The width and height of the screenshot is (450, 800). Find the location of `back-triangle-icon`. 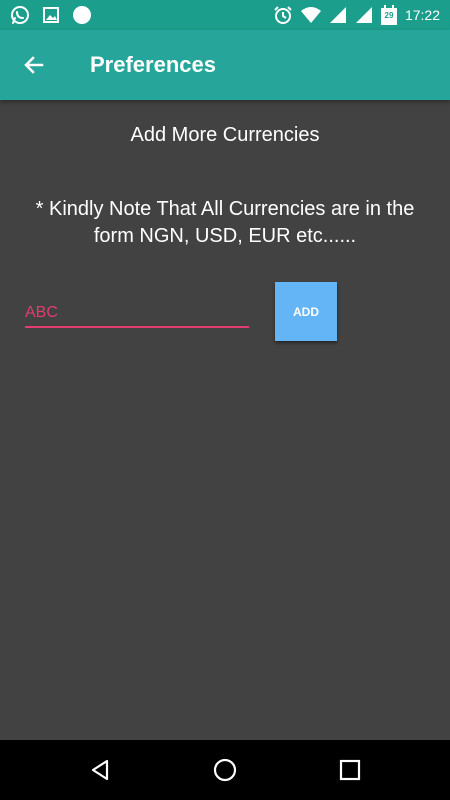

back-triangle-icon is located at coordinates (100, 770).